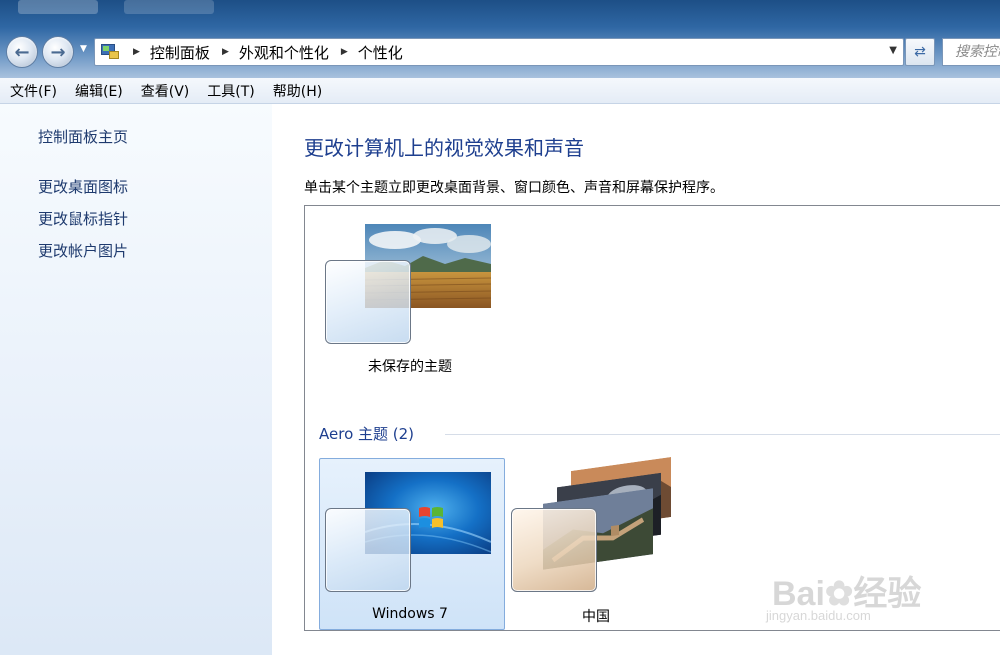 The width and height of the screenshot is (1000, 655). I want to click on theme-label: 中国, so click(596, 617).